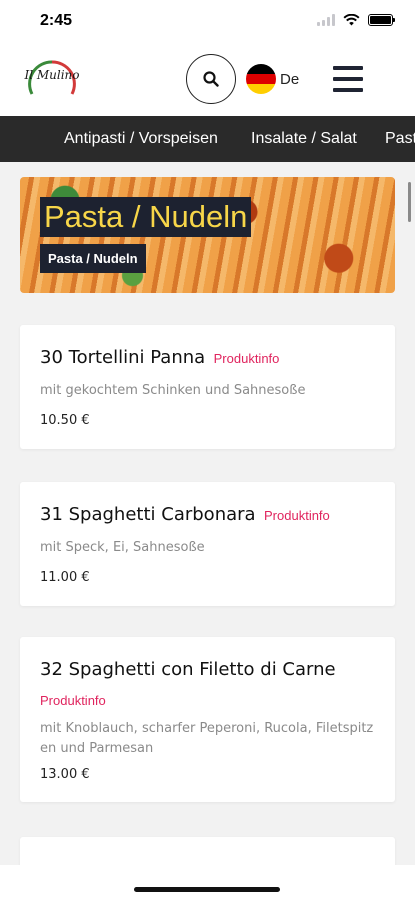 This screenshot has width=415, height=900. Describe the element at coordinates (123, 357) in the screenshot. I see `dish-name: 30 Tortellini Panna` at that location.